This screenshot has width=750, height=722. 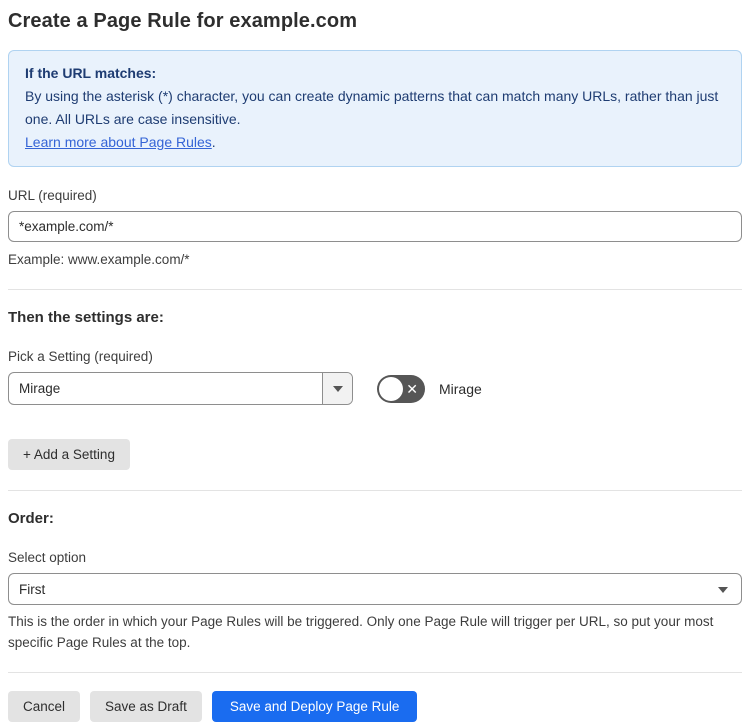 I want to click on toggle-knob, so click(x=391, y=388).